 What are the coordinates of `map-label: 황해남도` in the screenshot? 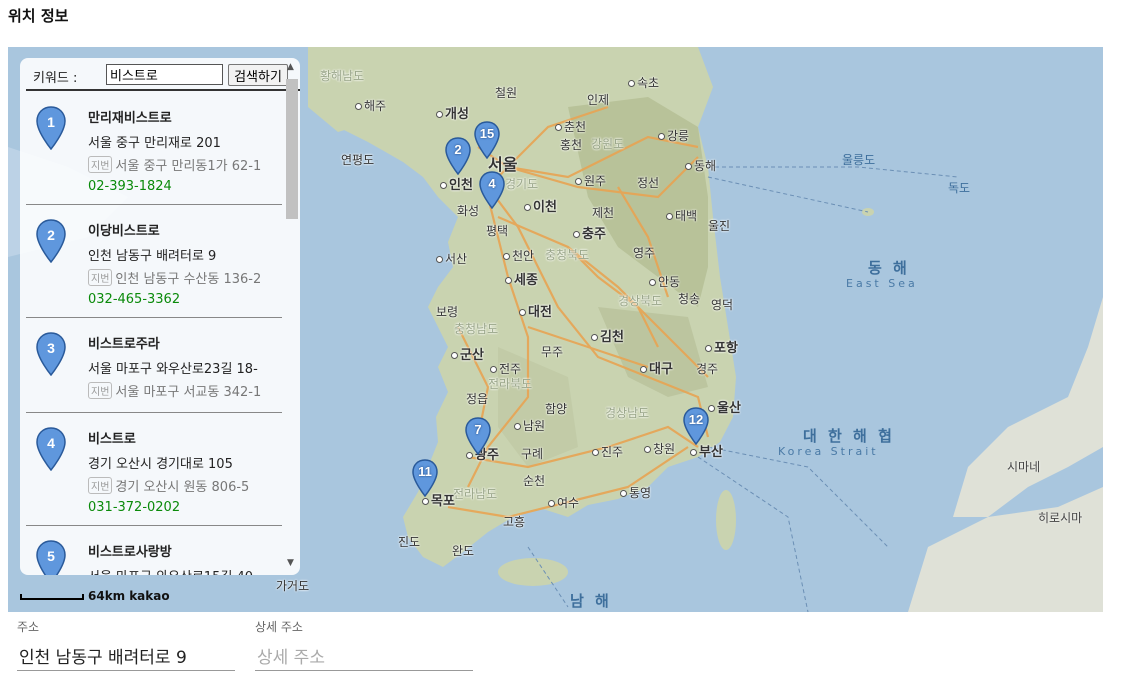 It's located at (342, 76).